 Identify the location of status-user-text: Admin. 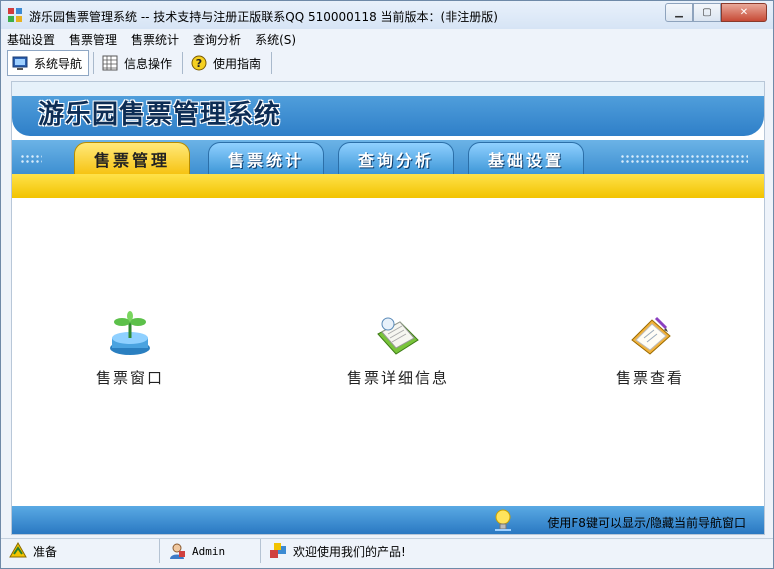
(209, 551).